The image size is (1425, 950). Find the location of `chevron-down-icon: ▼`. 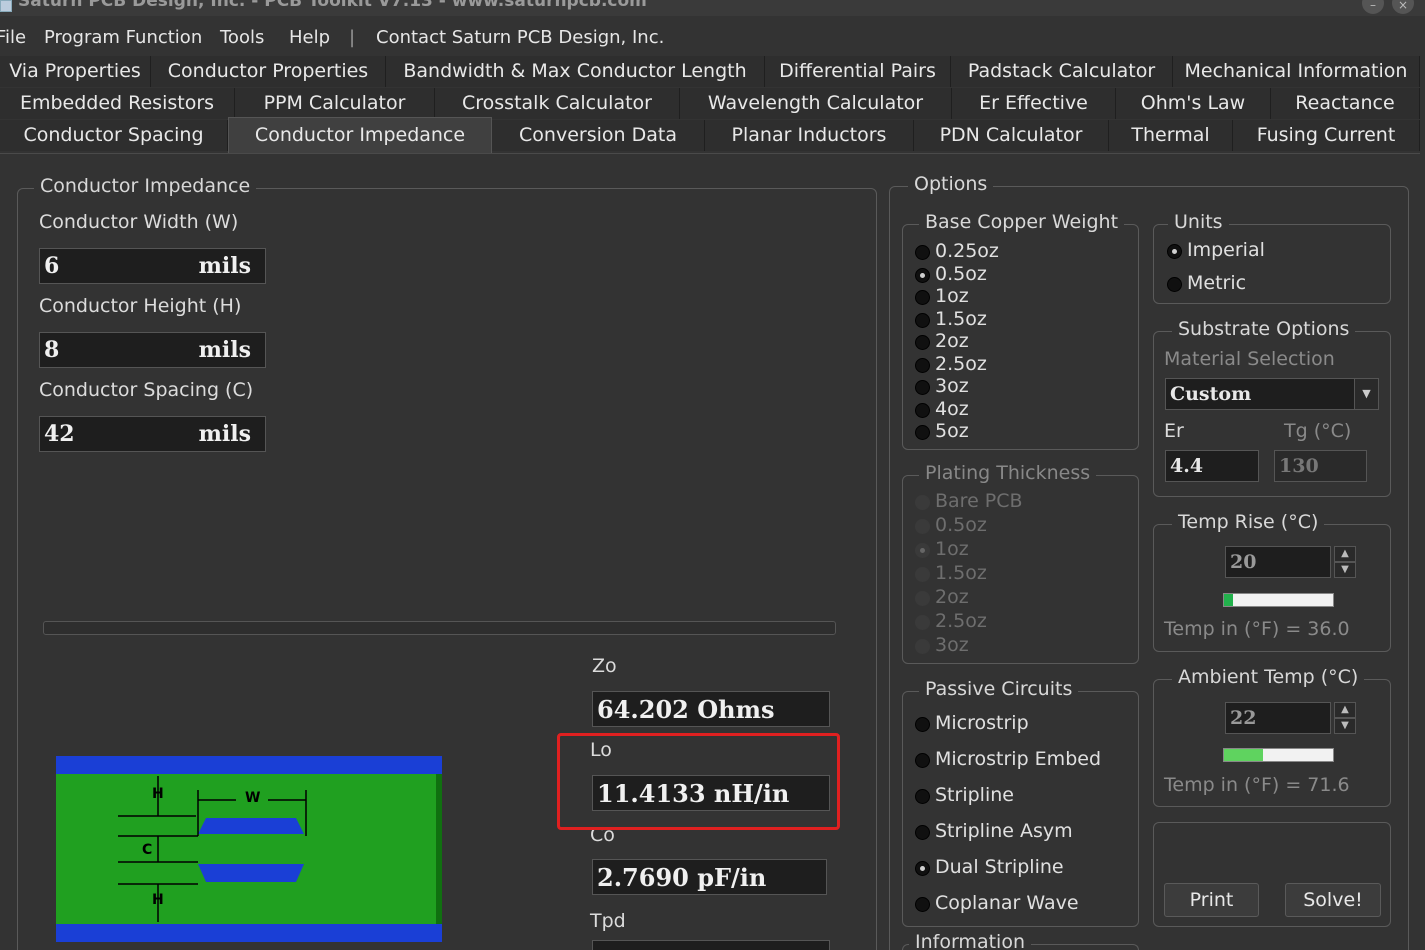

chevron-down-icon: ▼ is located at coordinates (1366, 394).